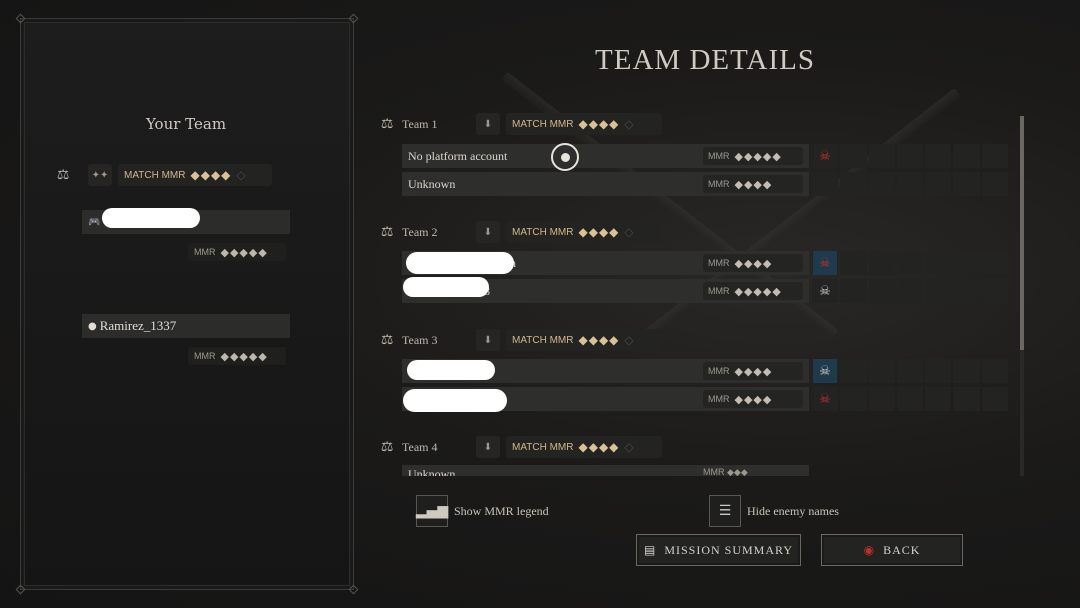 Image resolution: width=1080 pixels, height=608 pixels. I want to click on team-expand-icon: ✦✦, so click(100, 175).